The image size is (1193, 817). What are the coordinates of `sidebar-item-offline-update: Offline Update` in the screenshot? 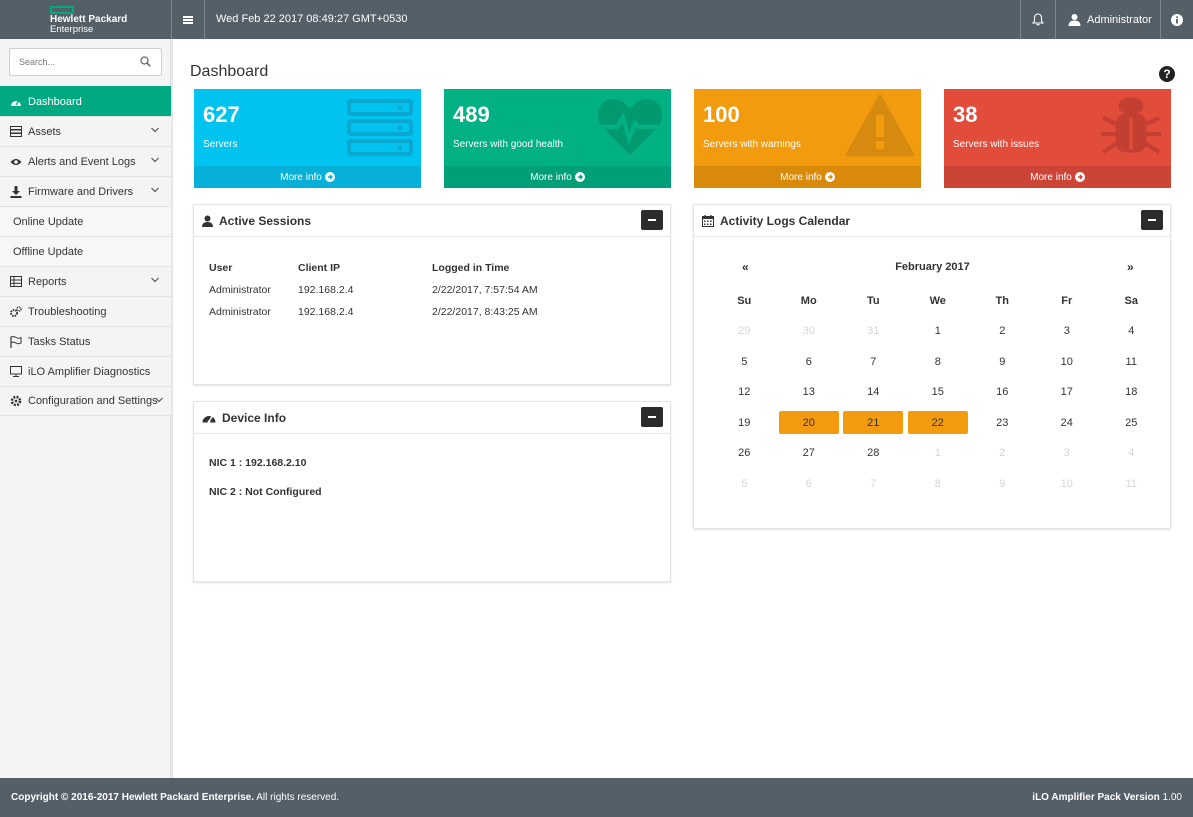 It's located at (85, 251).